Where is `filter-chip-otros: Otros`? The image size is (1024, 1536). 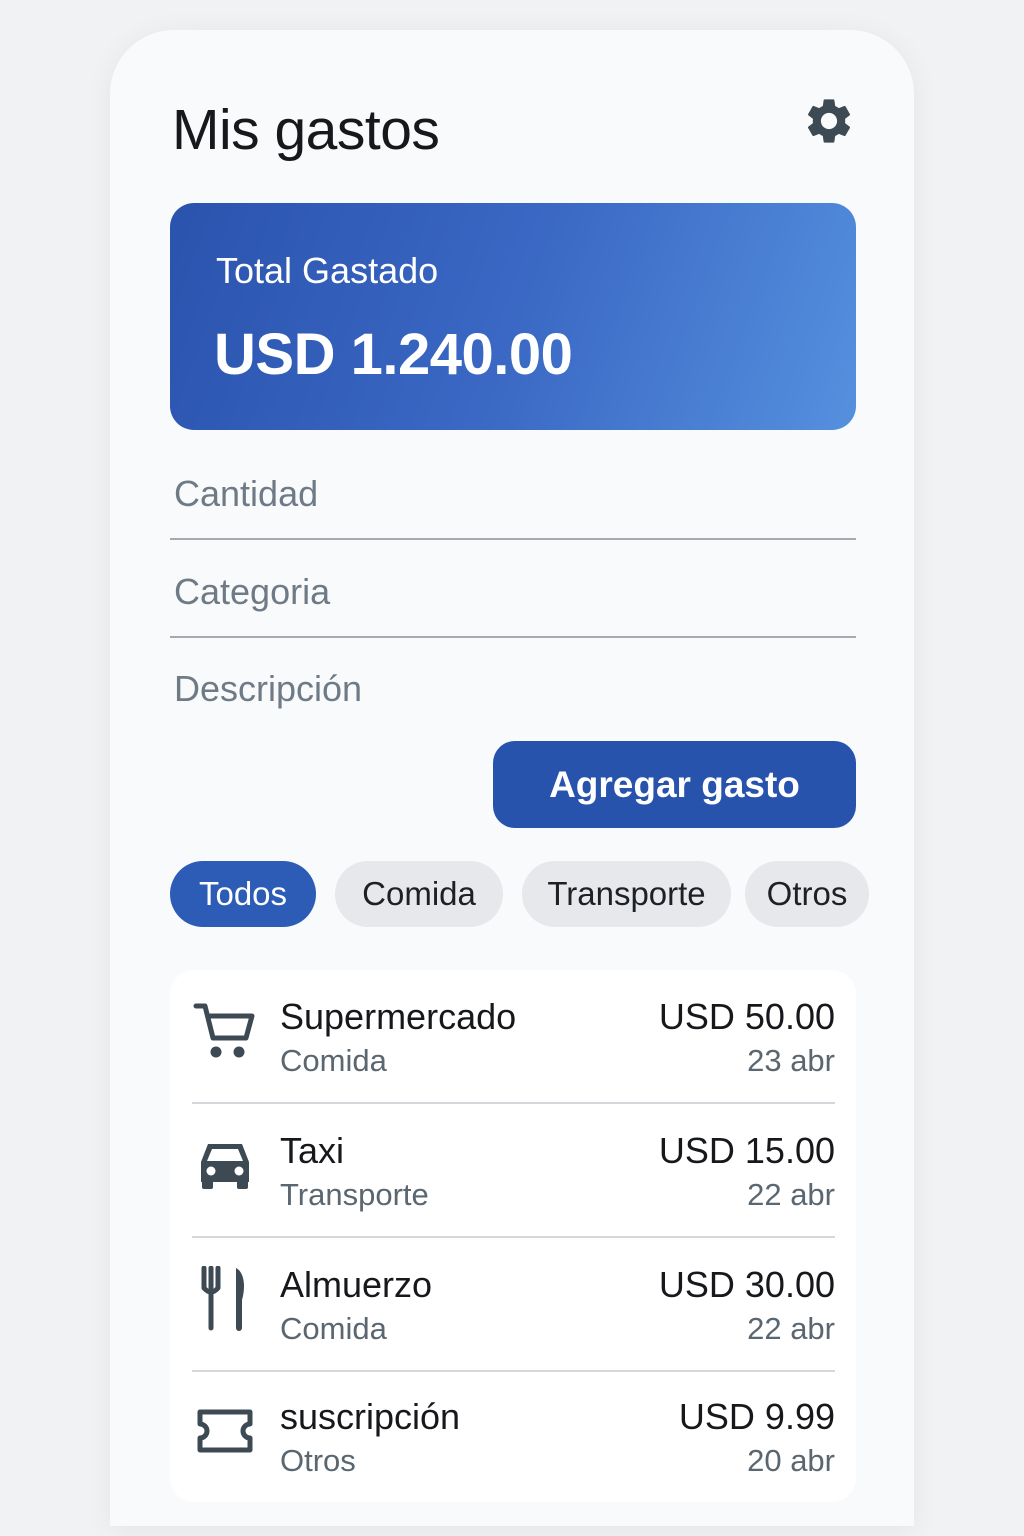 filter-chip-otros: Otros is located at coordinates (807, 894).